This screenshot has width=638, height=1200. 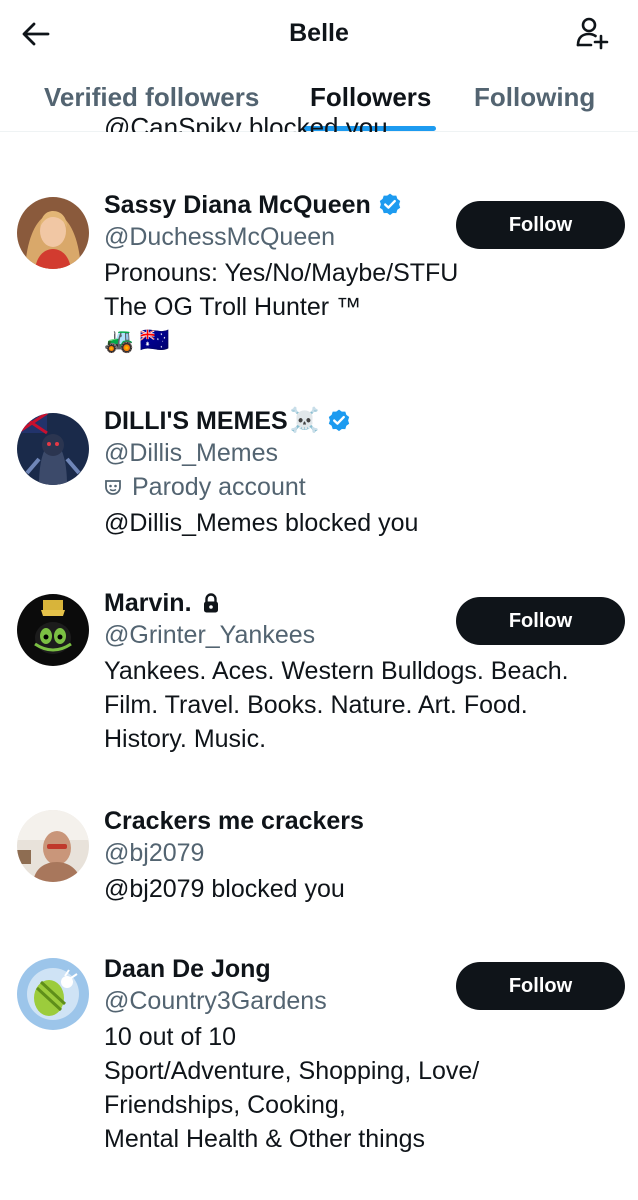 I want to click on emoji-row: 🚜 🇦🇺, so click(x=364, y=341).